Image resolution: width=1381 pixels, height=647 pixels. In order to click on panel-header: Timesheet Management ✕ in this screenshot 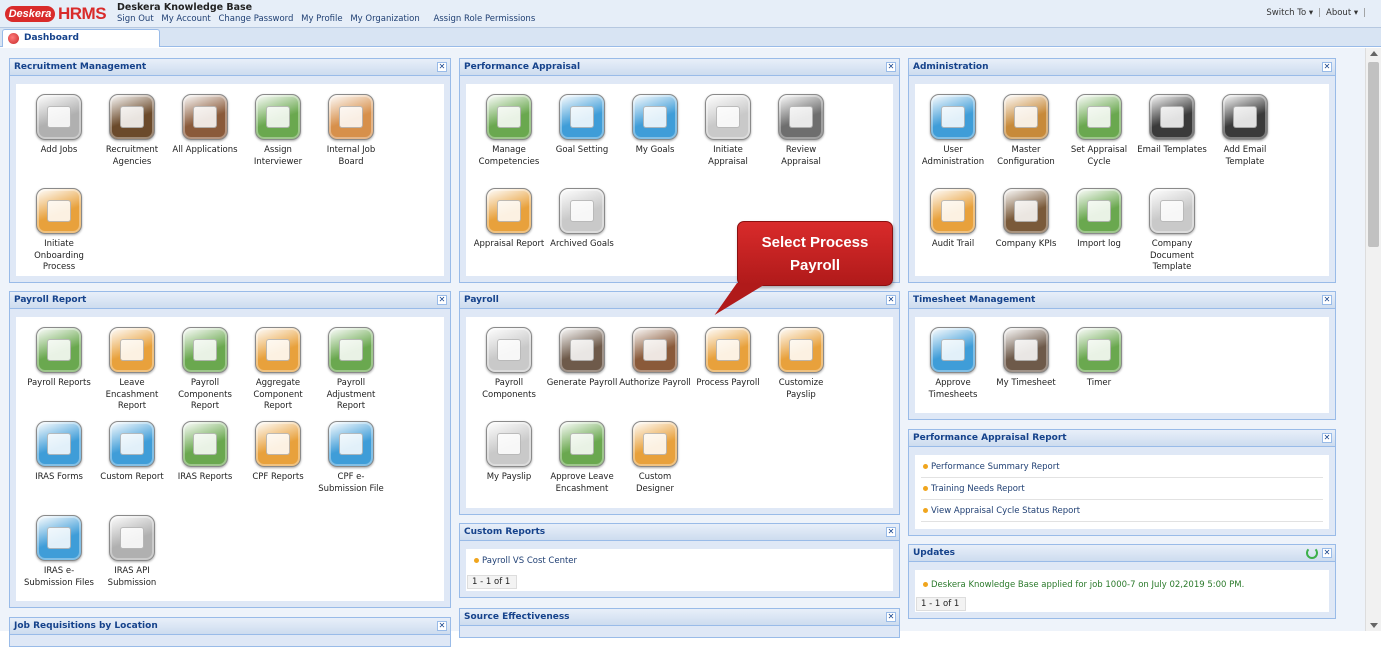, I will do `click(1122, 300)`.